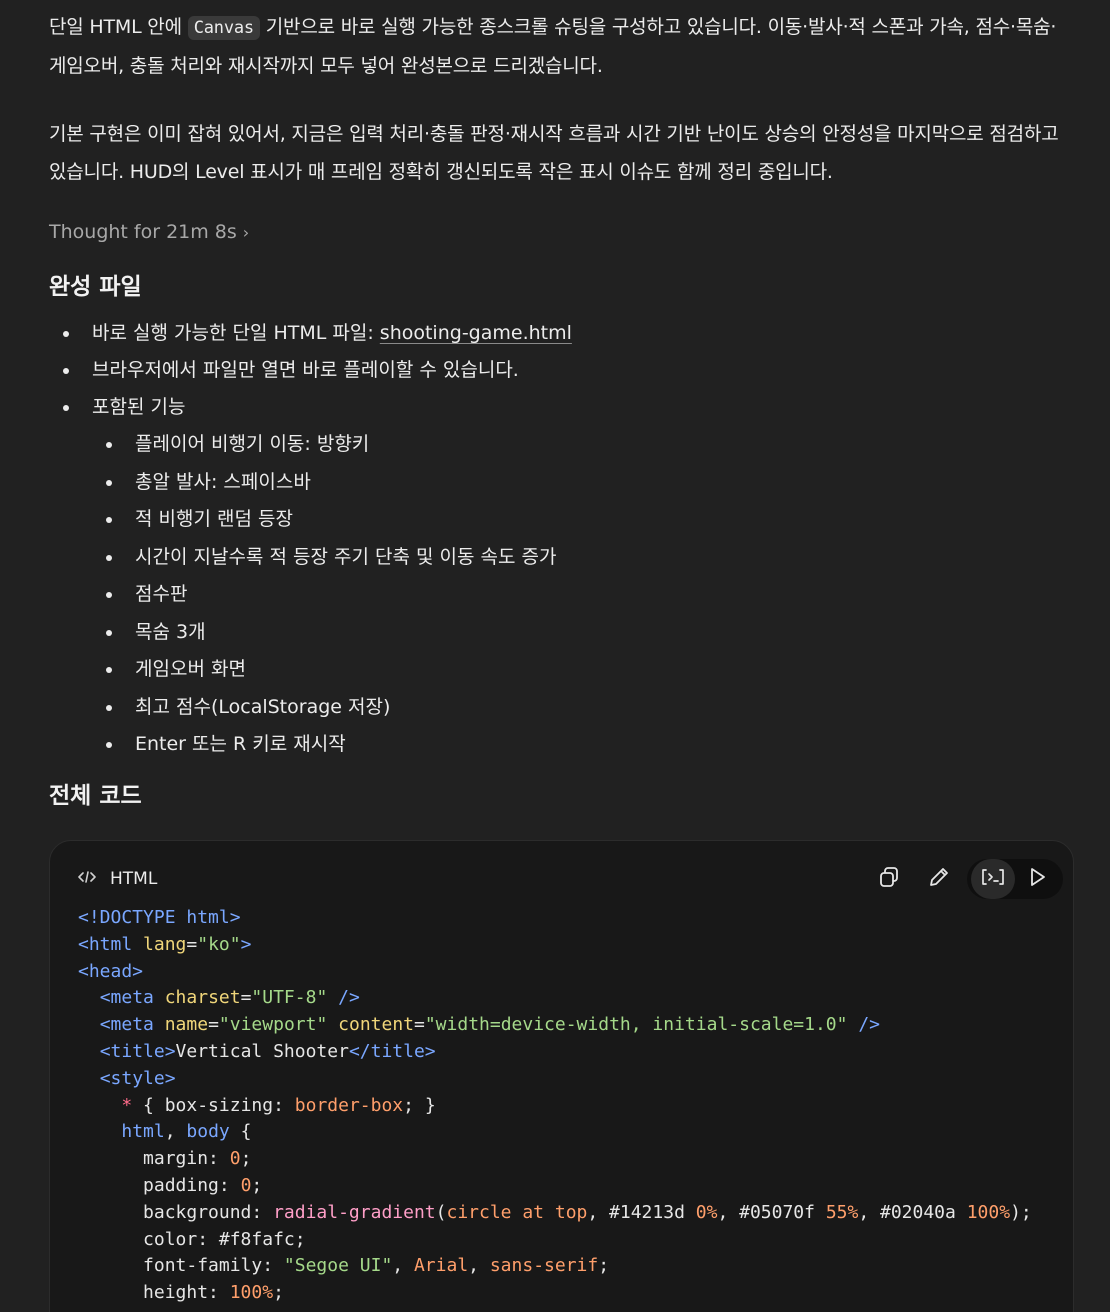 This screenshot has height=1312, width=1110. I want to click on thought-label: Thought for 21m 8s, so click(143, 232).